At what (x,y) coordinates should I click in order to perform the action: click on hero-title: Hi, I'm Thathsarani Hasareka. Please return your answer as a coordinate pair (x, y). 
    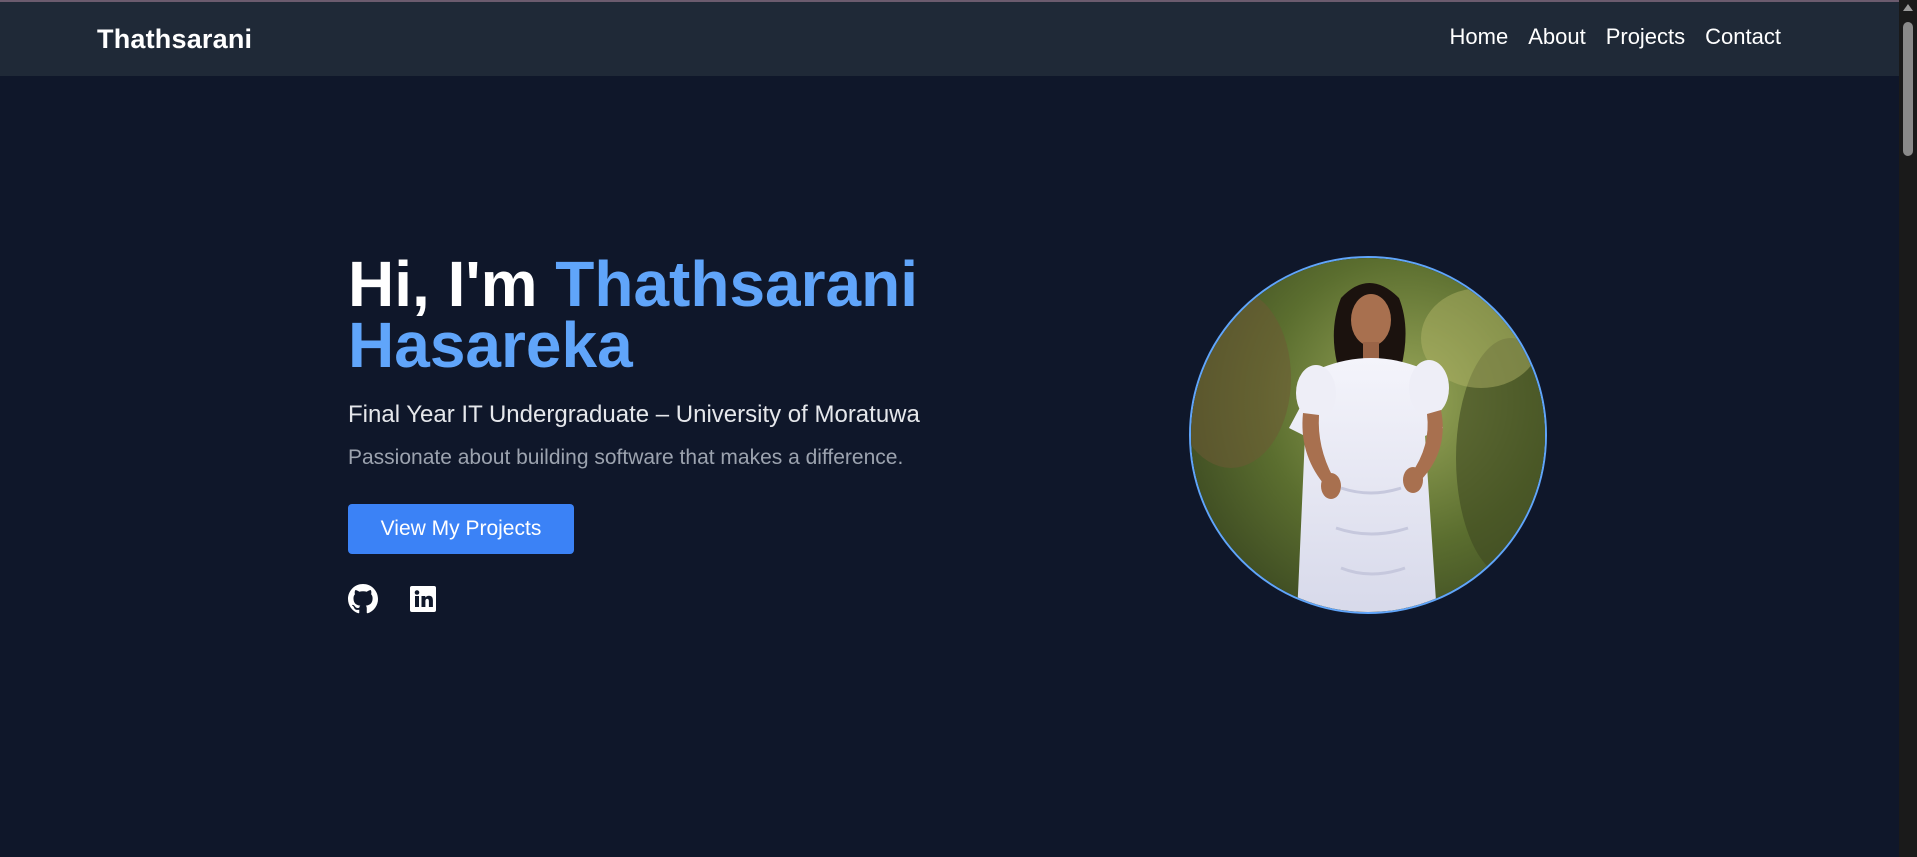
    Looking at the image, I should click on (708, 314).